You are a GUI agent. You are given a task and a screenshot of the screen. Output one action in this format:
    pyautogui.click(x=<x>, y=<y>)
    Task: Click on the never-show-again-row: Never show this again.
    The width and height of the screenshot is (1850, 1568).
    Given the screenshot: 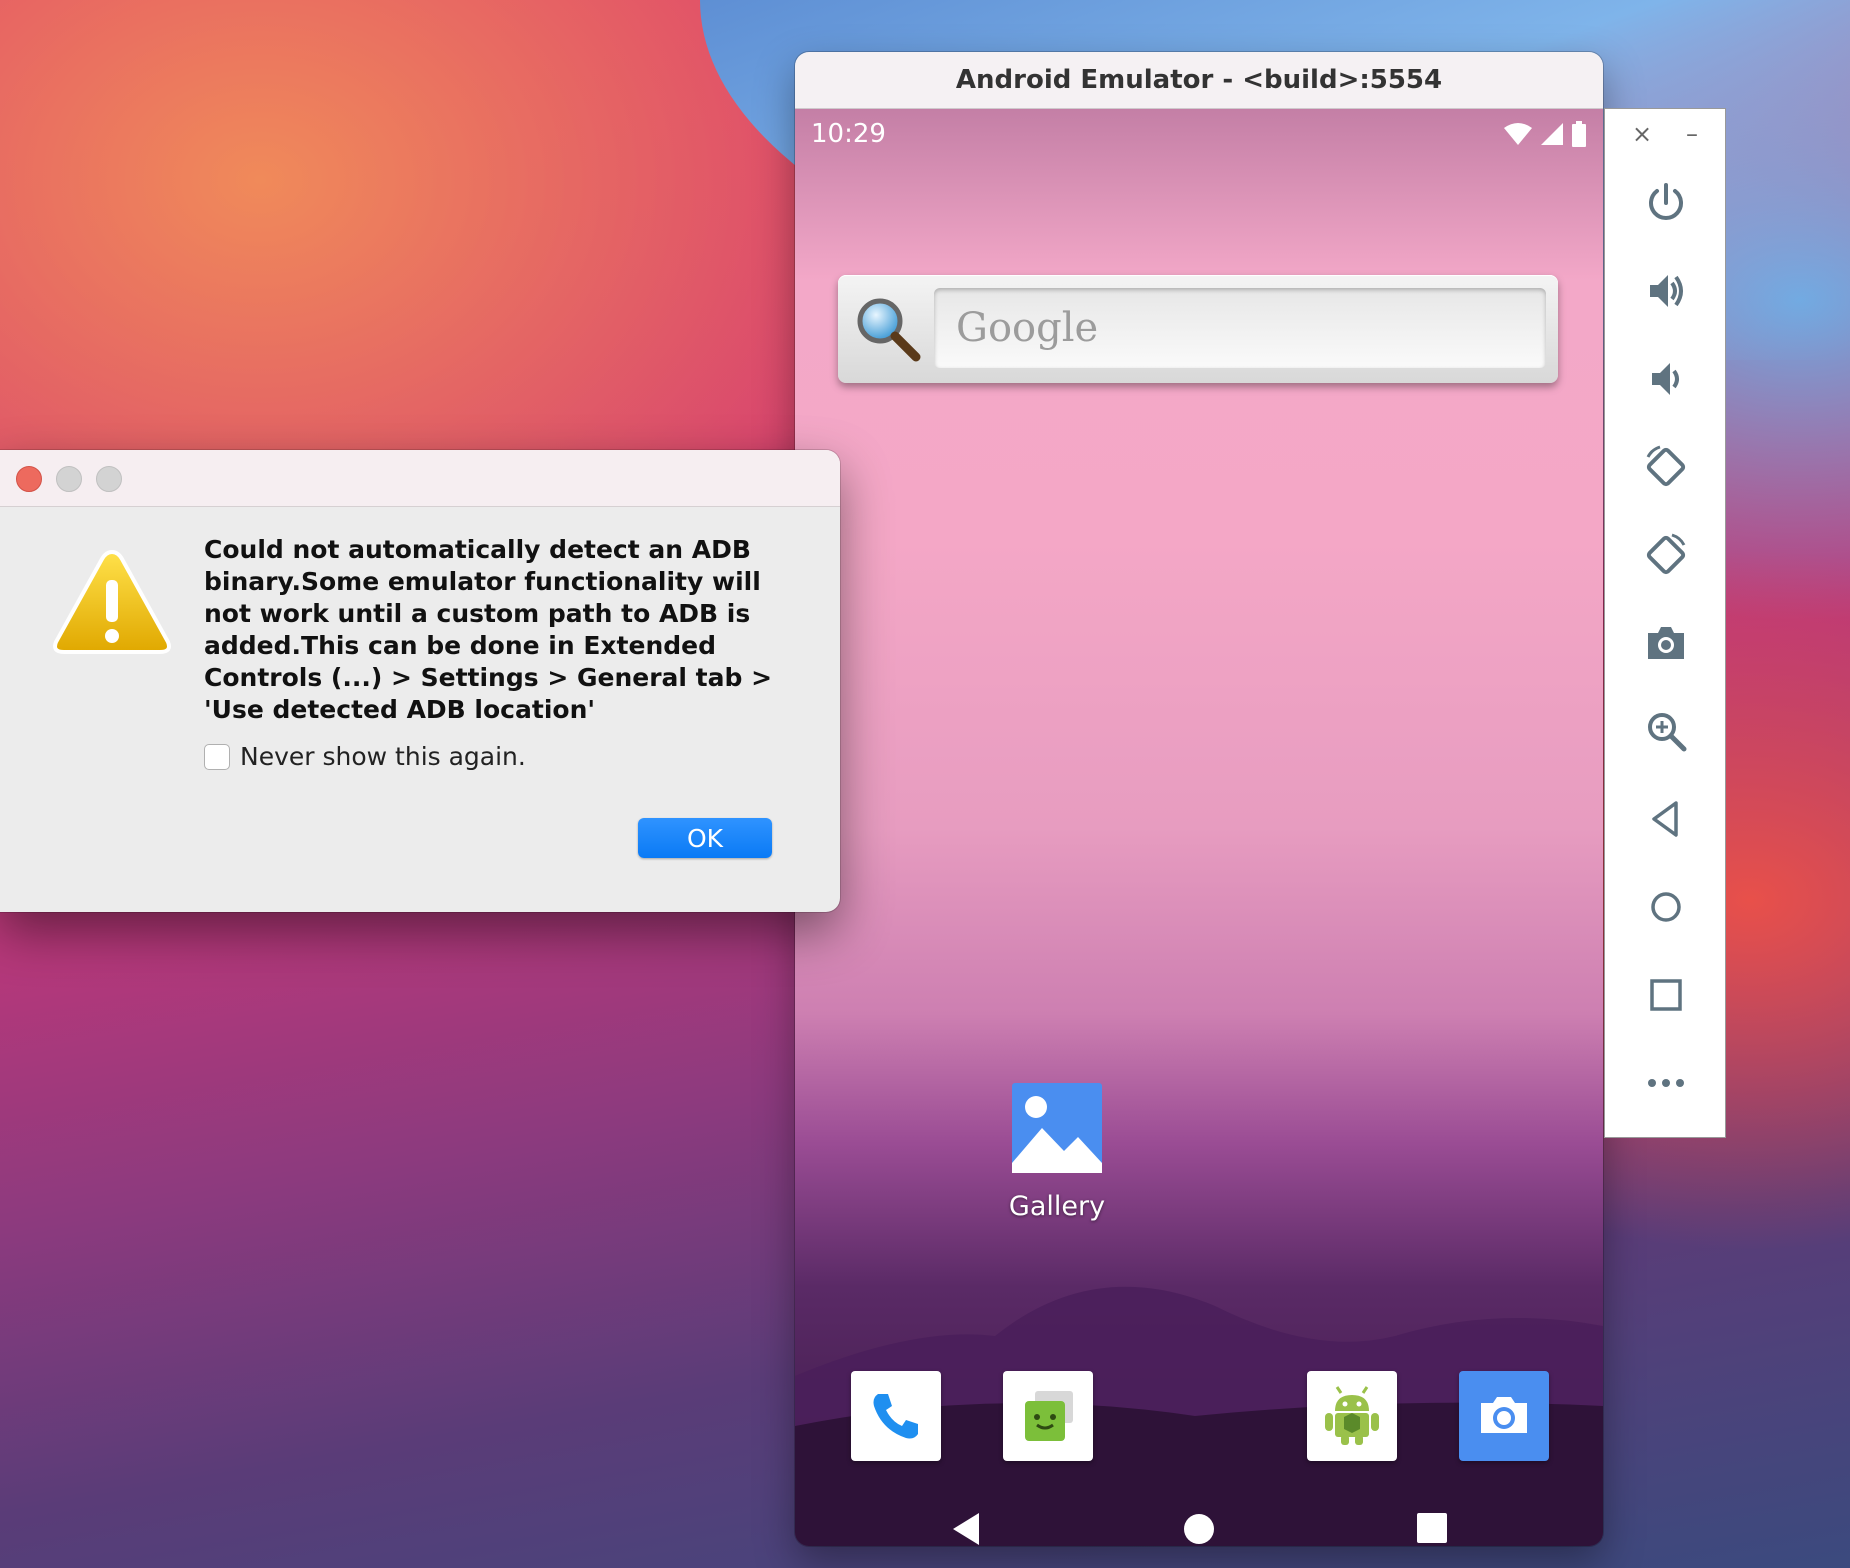 What is the action you would take?
    pyautogui.click(x=365, y=756)
    